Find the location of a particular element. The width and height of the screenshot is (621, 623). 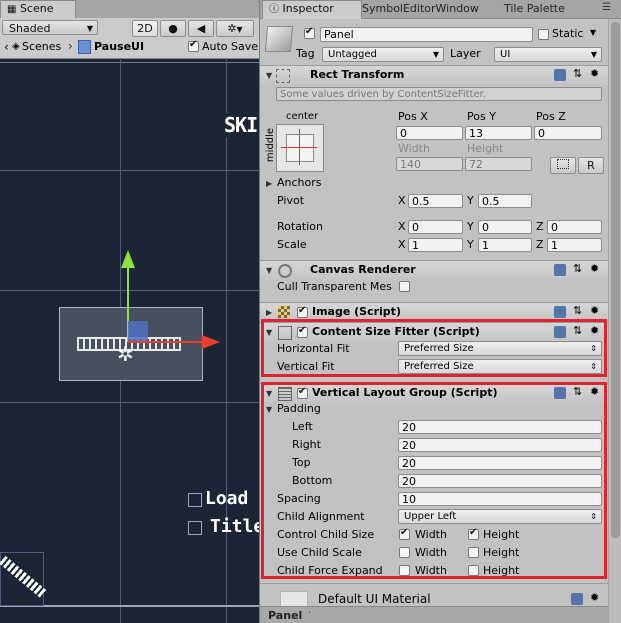

gizmo-y-arrow-icon is located at coordinates (128, 259).